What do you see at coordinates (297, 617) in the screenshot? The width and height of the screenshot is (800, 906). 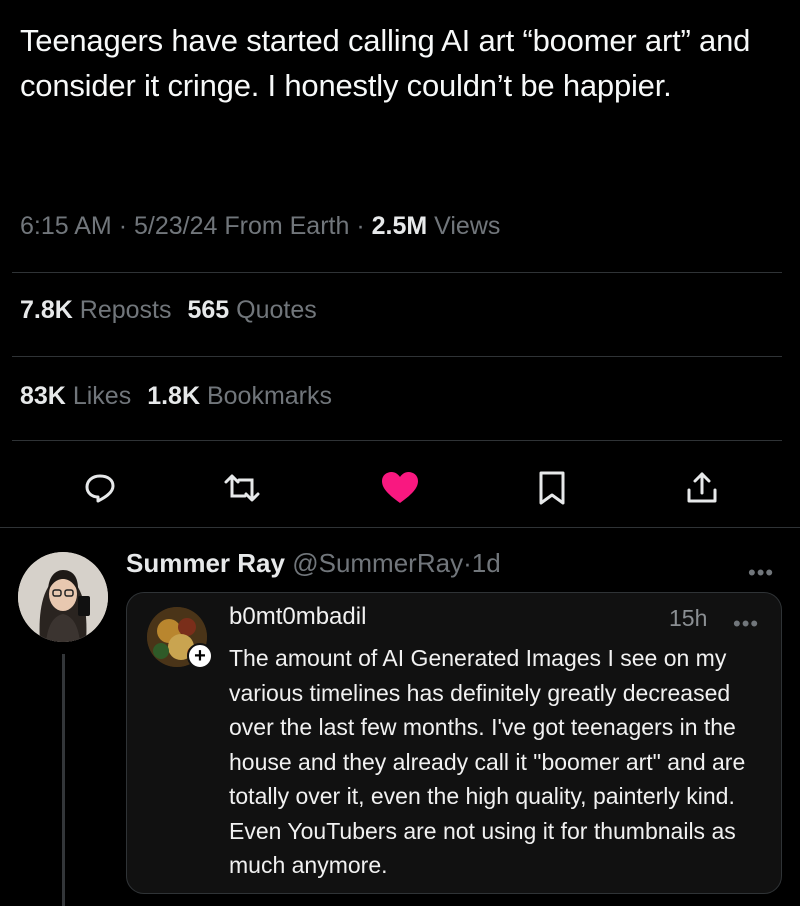 I see `quoted-author-handle: b0mt0mbadil` at bounding box center [297, 617].